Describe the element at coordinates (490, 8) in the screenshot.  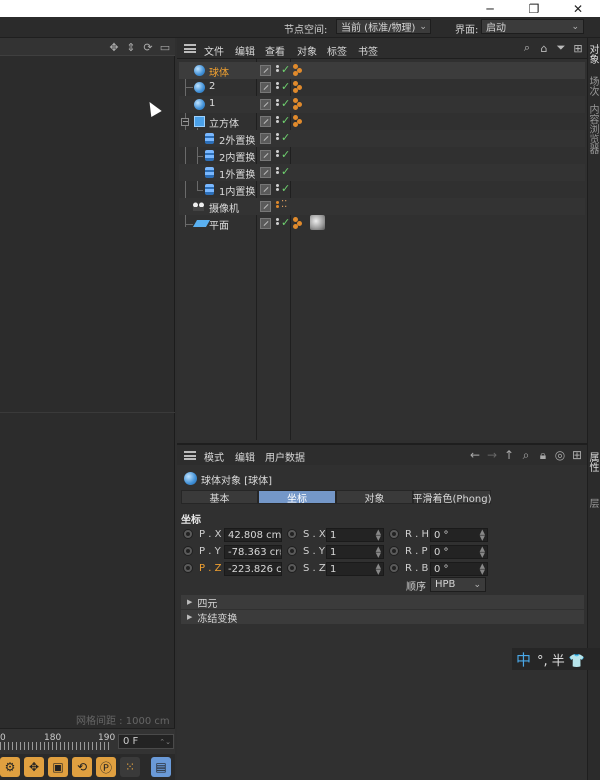
I see `minimize-button: ─` at that location.